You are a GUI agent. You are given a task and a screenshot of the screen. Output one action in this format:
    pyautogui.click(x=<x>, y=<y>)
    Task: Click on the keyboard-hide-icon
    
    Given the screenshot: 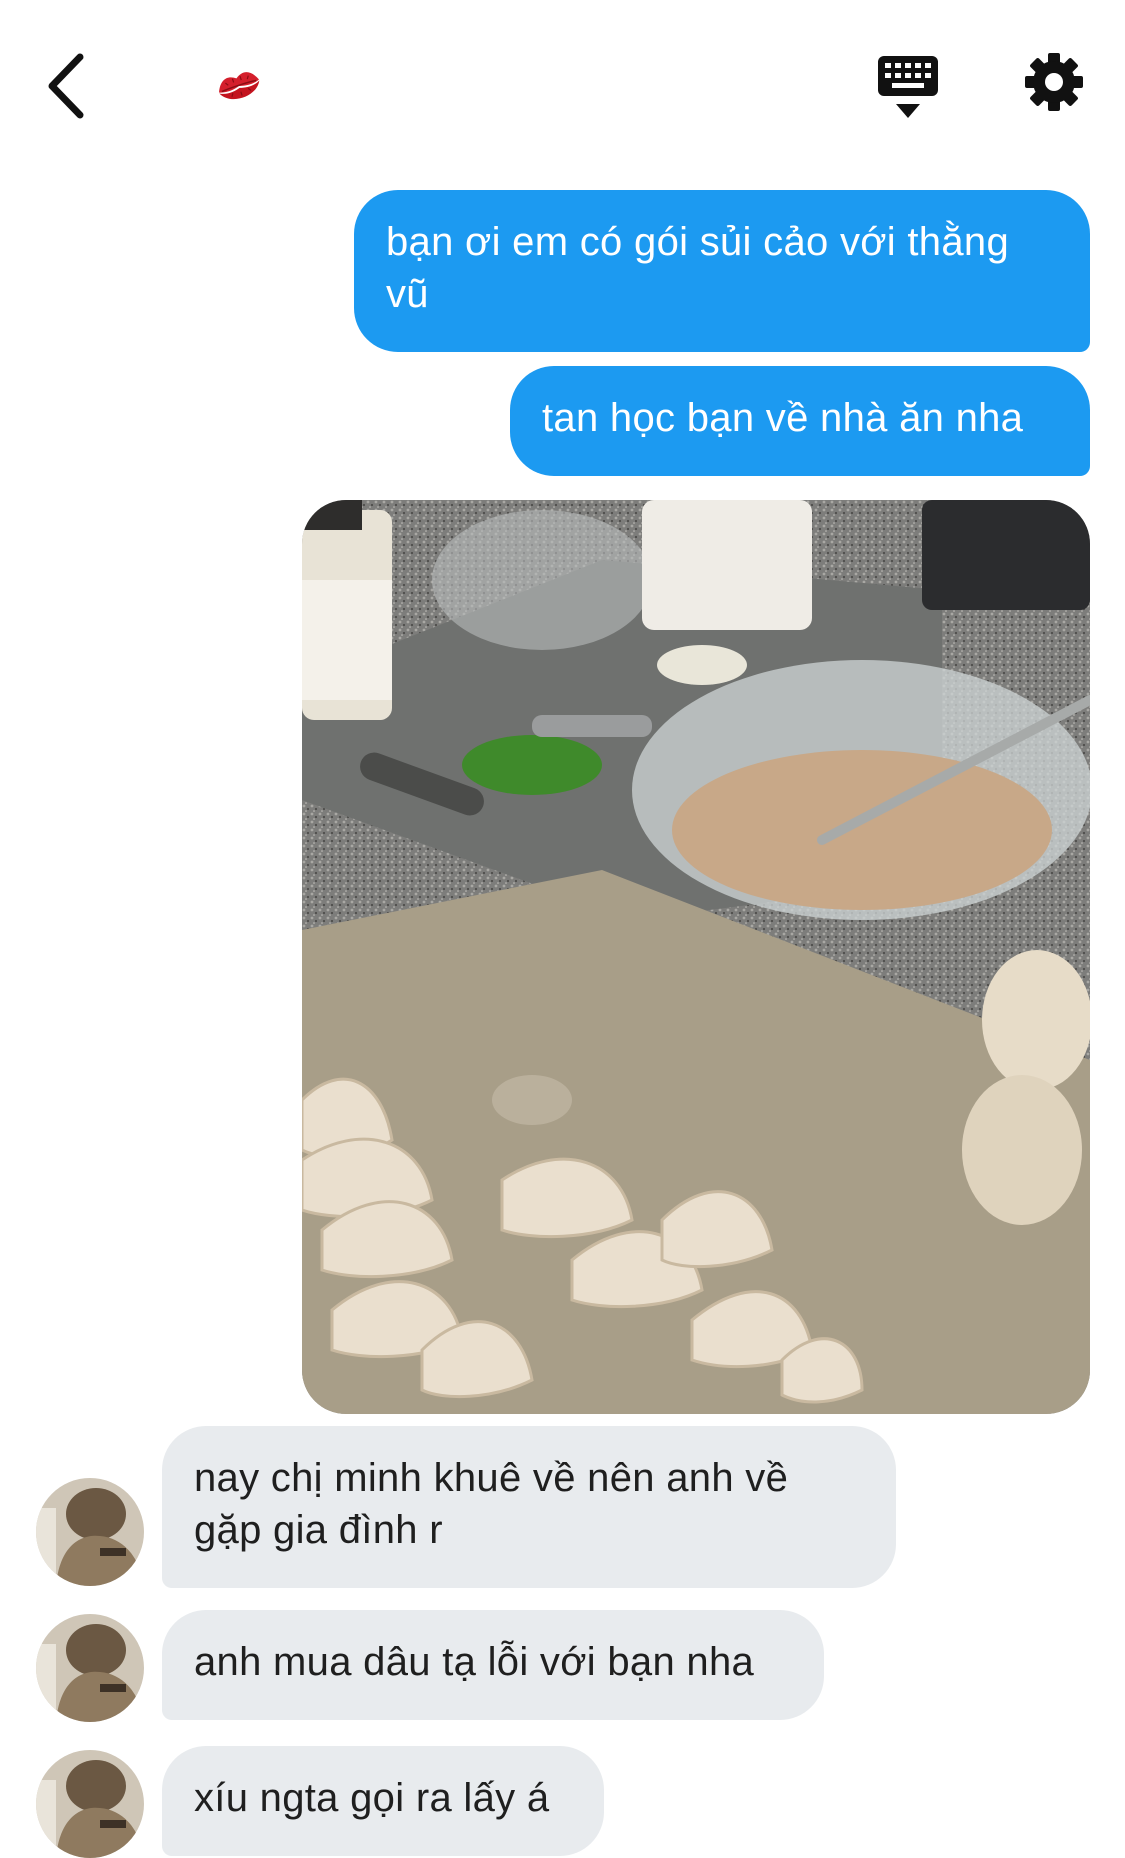 What is the action you would take?
    pyautogui.click(x=908, y=87)
    